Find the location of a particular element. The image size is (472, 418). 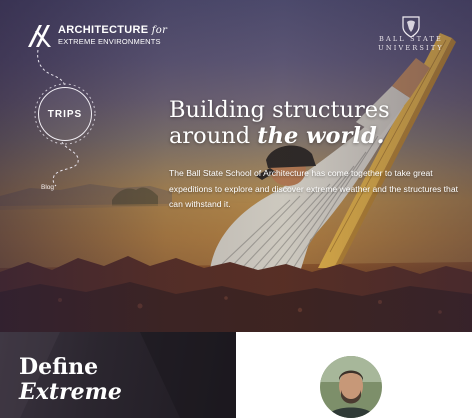

logo-line2: EXTREME ENVIRONMENTS is located at coordinates (109, 41).